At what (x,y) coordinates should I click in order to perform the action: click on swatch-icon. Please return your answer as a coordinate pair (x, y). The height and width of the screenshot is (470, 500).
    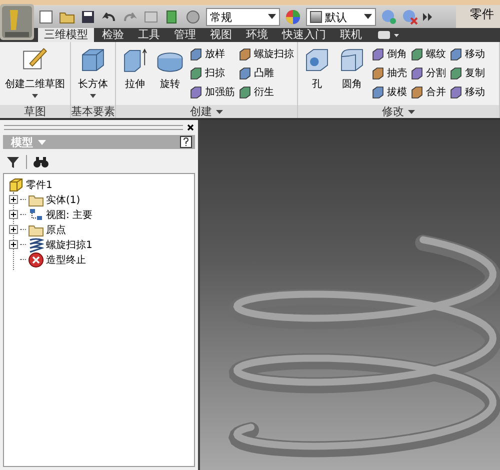
    Looking at the image, I should click on (316, 17).